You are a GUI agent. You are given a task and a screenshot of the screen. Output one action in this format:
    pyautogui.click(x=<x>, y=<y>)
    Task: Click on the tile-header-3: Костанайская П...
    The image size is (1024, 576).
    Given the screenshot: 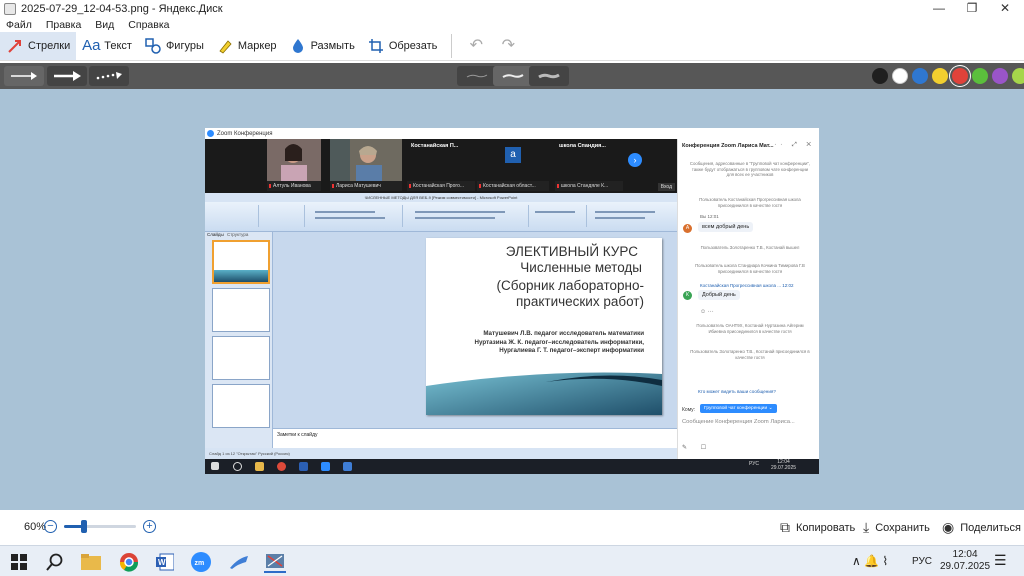 What is the action you would take?
    pyautogui.click(x=435, y=146)
    